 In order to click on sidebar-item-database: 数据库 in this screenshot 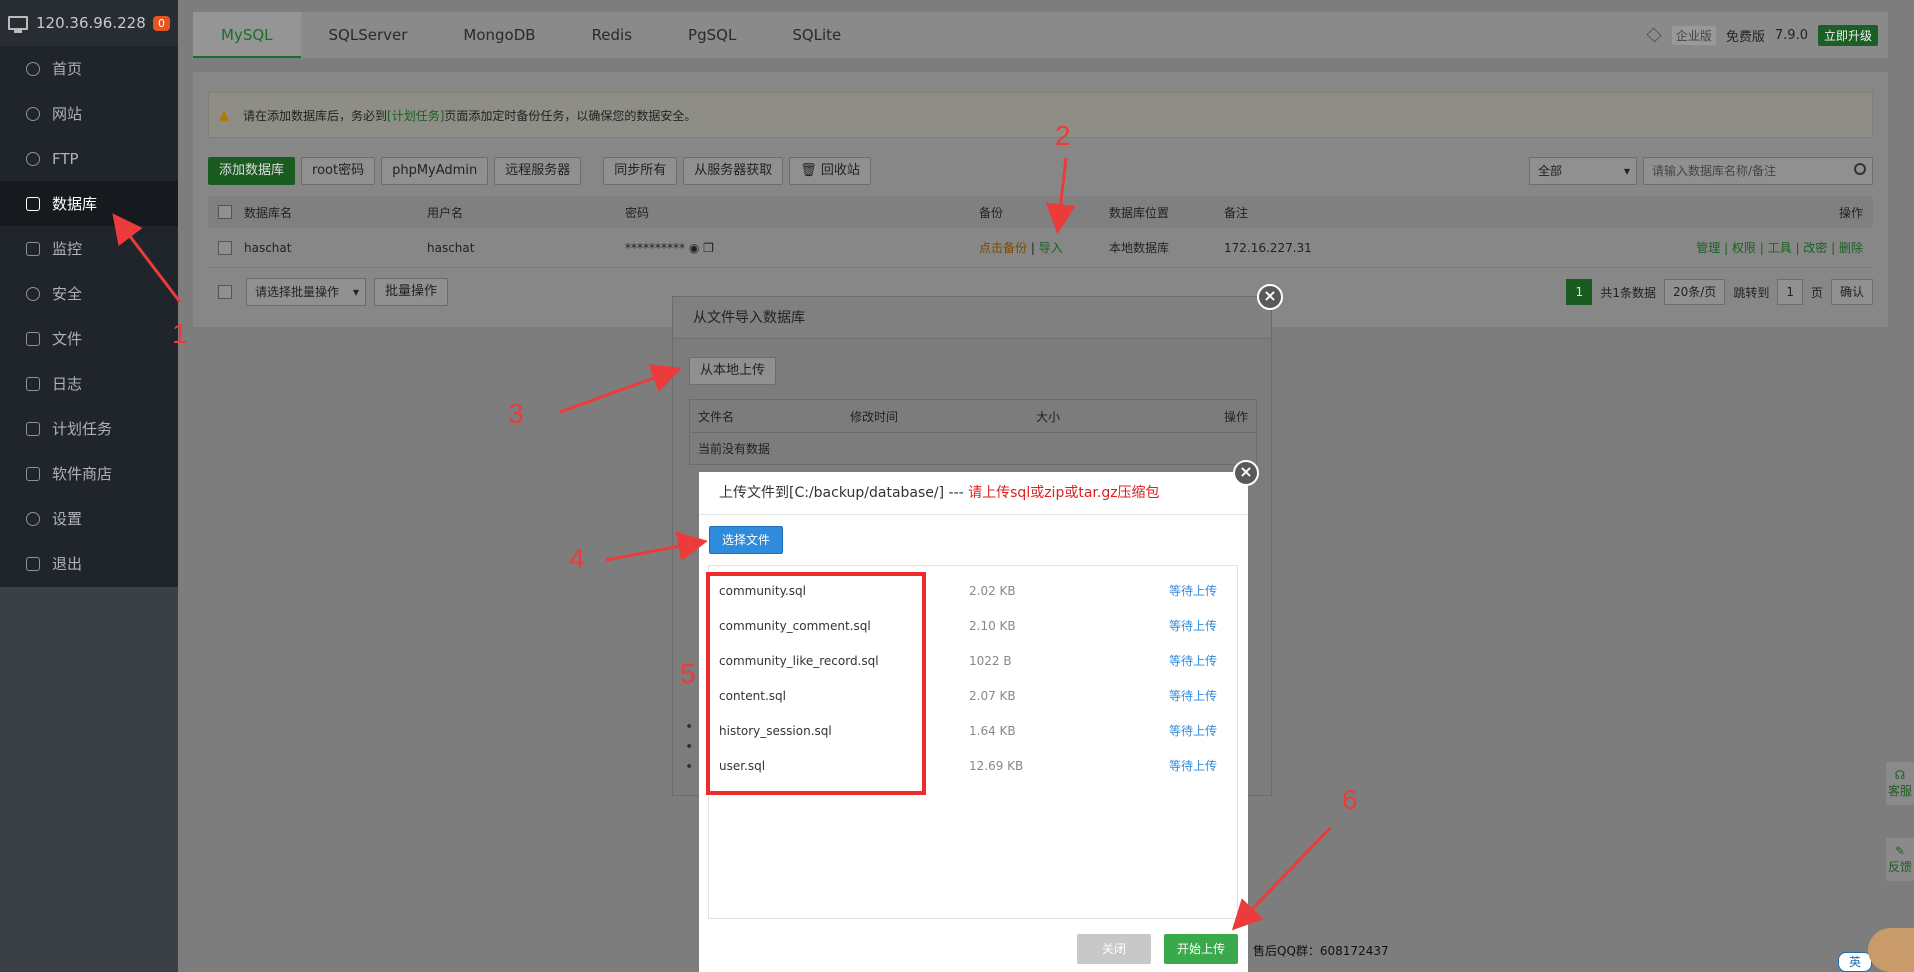, I will do `click(89, 203)`.